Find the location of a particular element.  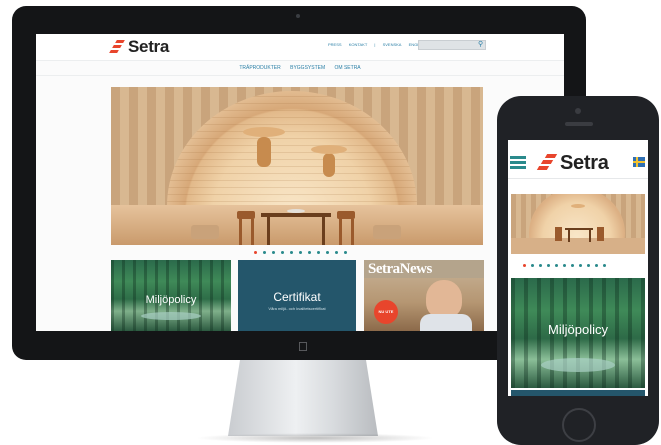

mobile-tile-miljopolicy: Miljöpolicy is located at coordinates (578, 333).